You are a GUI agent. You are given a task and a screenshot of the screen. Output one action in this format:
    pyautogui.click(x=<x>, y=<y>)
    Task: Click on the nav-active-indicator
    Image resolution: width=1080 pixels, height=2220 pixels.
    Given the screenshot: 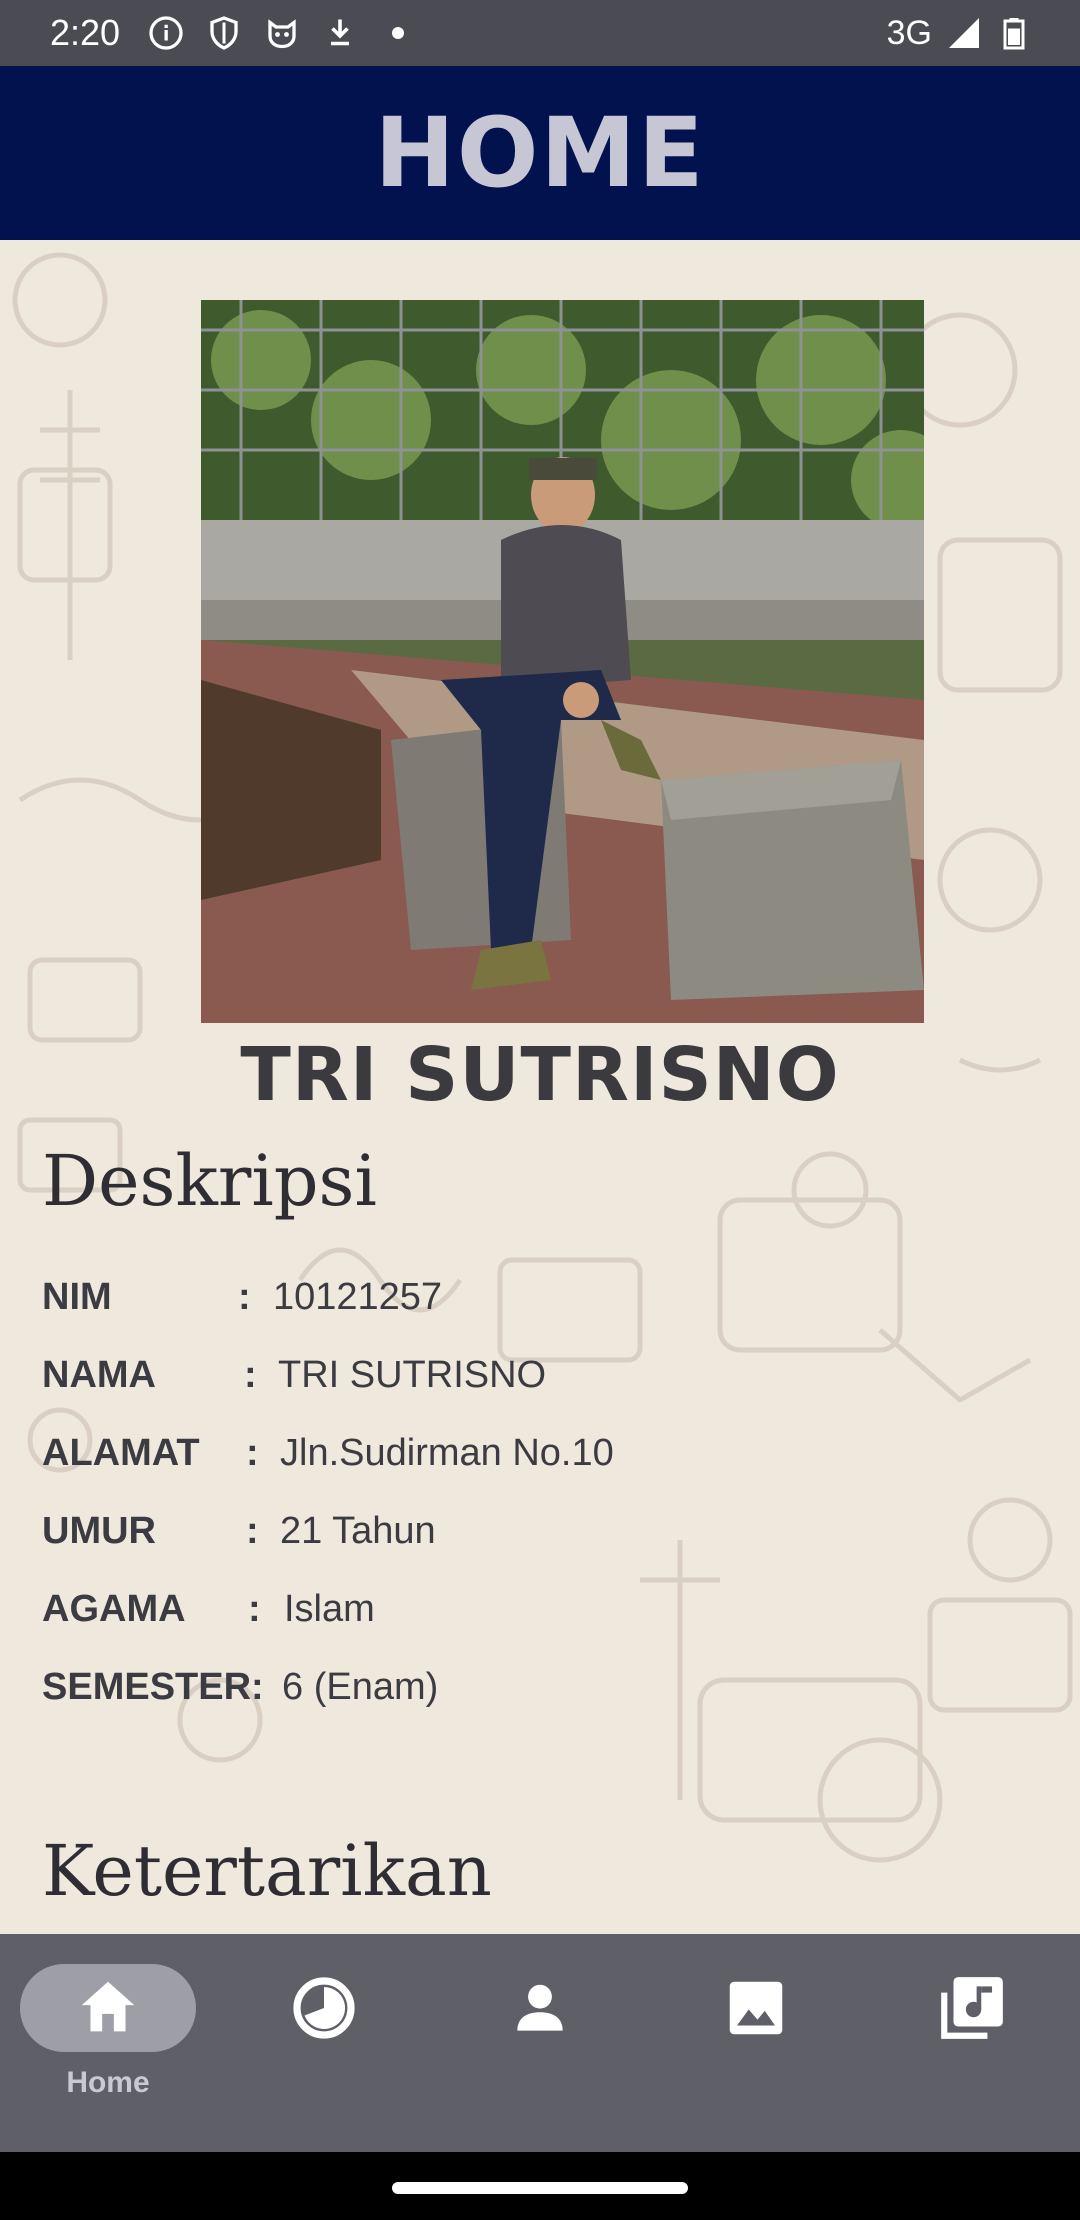 What is the action you would take?
    pyautogui.click(x=108, y=2008)
    